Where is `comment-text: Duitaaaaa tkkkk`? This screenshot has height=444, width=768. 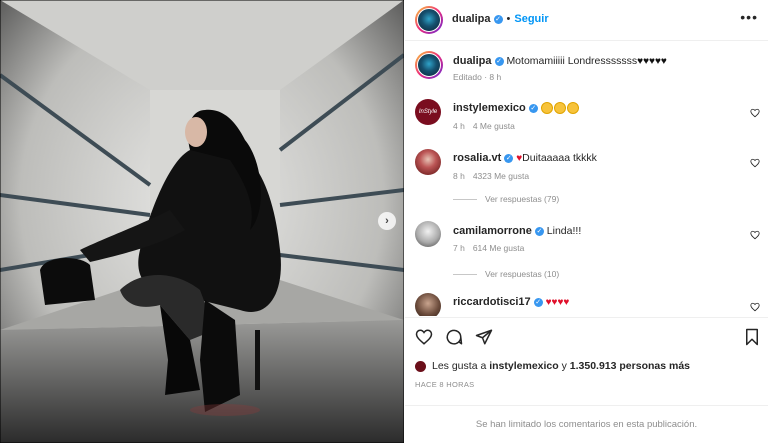 comment-text: Duitaaaaa tkkkk is located at coordinates (559, 158).